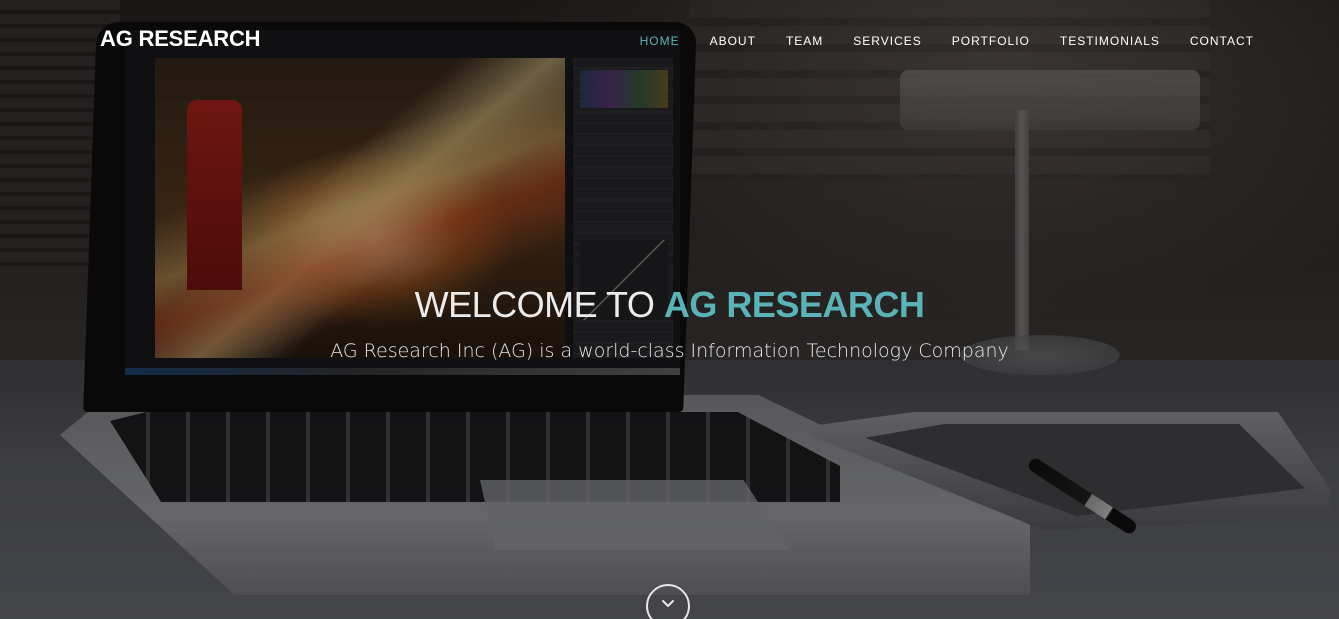  I want to click on nav-link-home: HOME, so click(660, 41).